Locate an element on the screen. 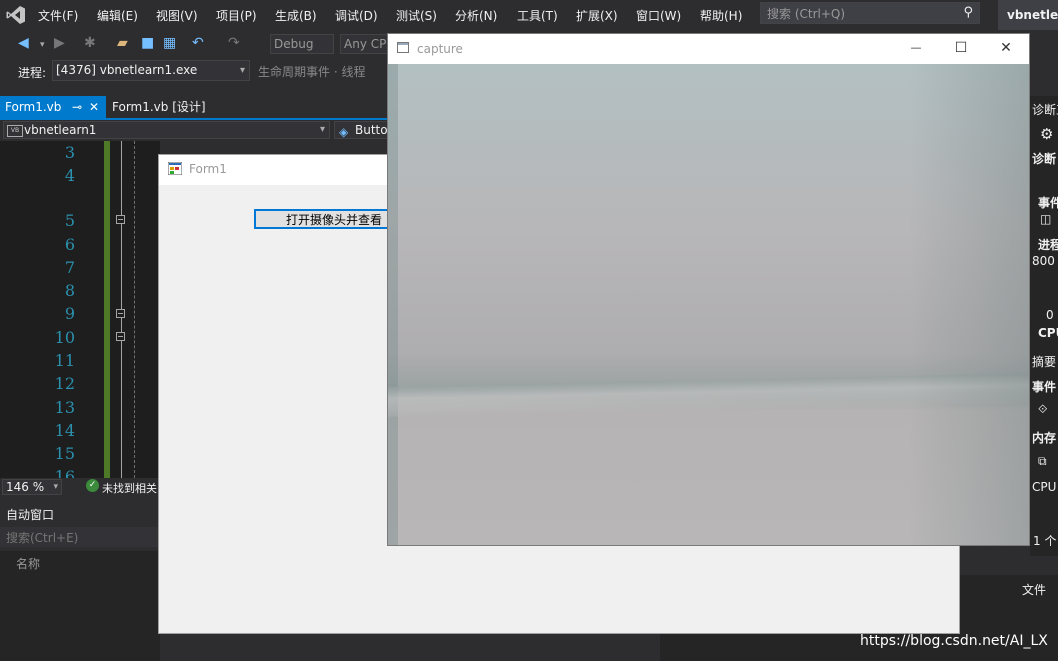 The width and height of the screenshot is (1058, 661). minimize-icon: — is located at coordinates (916, 48).